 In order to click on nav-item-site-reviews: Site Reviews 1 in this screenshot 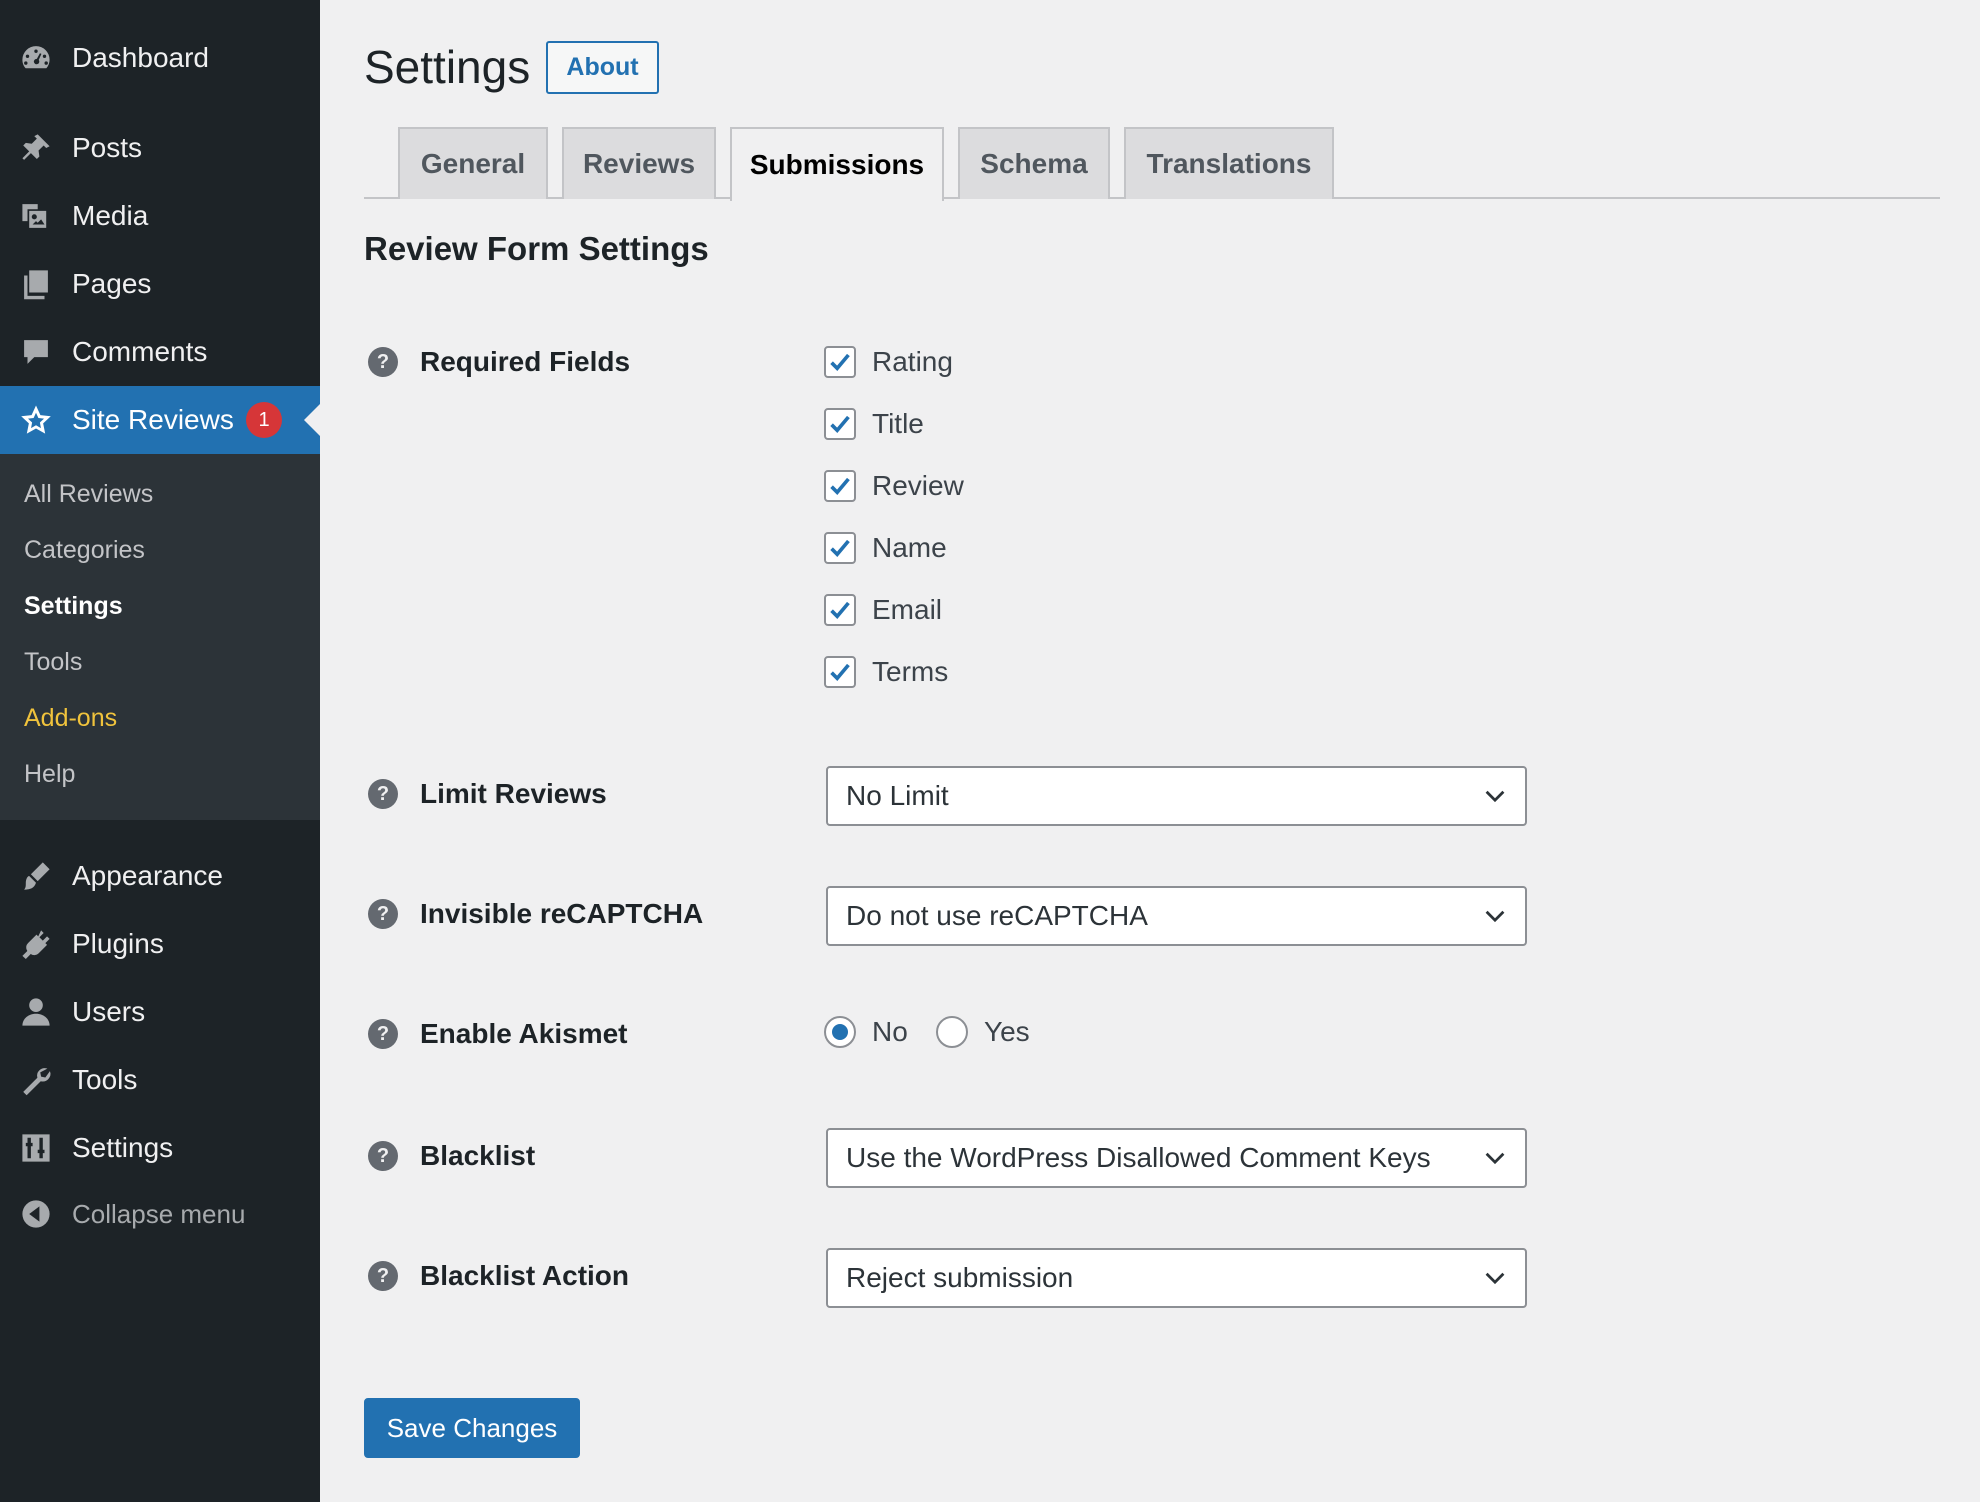, I will do `click(160, 420)`.